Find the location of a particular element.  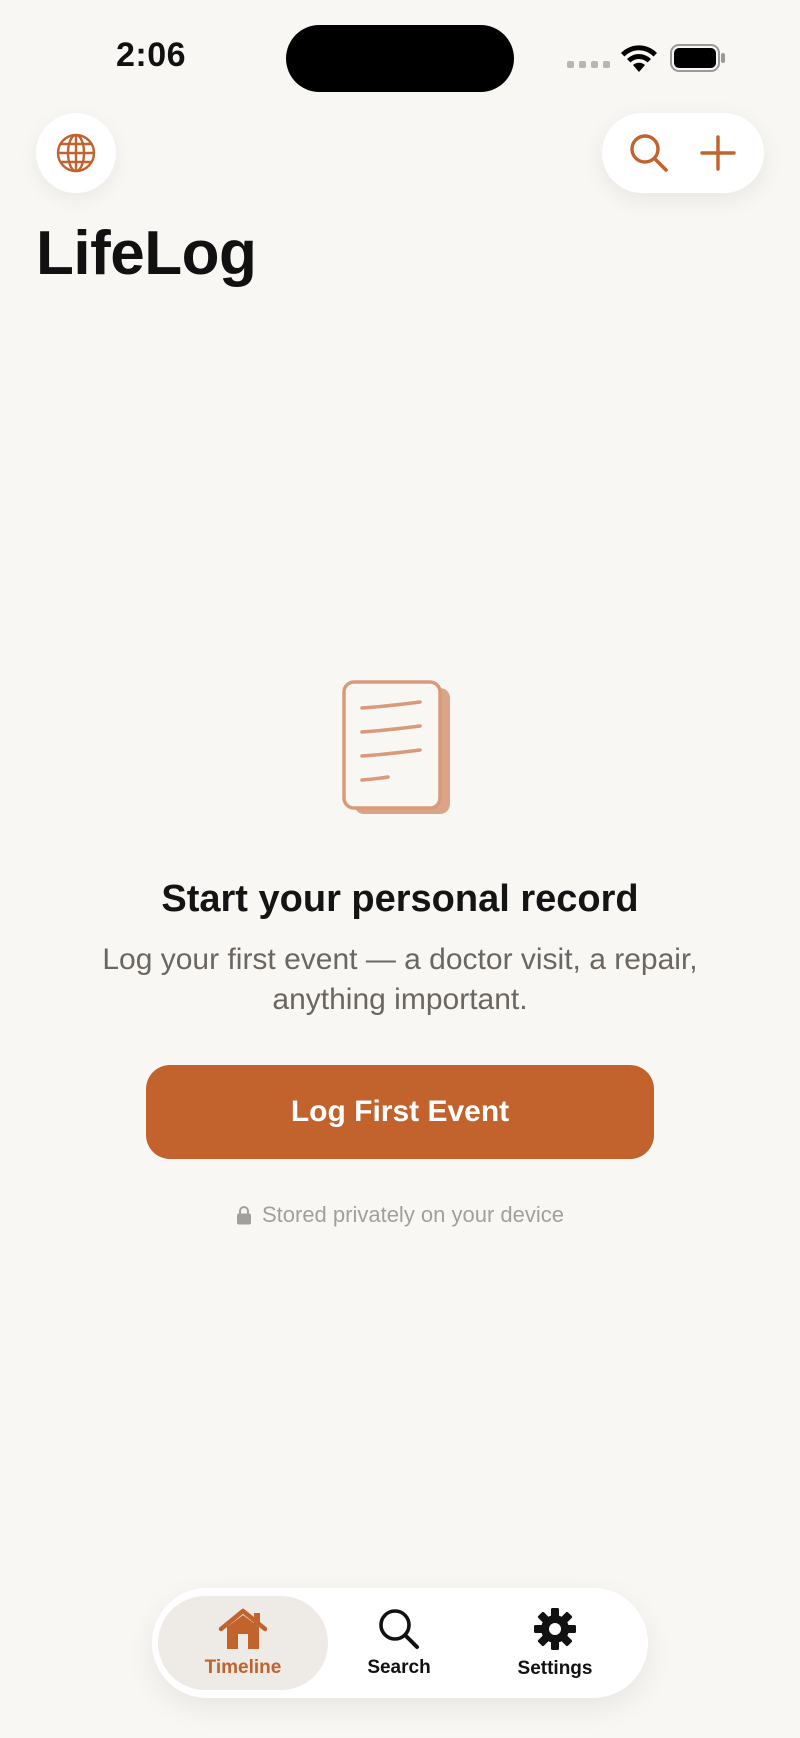

tab-bar: Timeline Search Settings is located at coordinates (400, 1643).